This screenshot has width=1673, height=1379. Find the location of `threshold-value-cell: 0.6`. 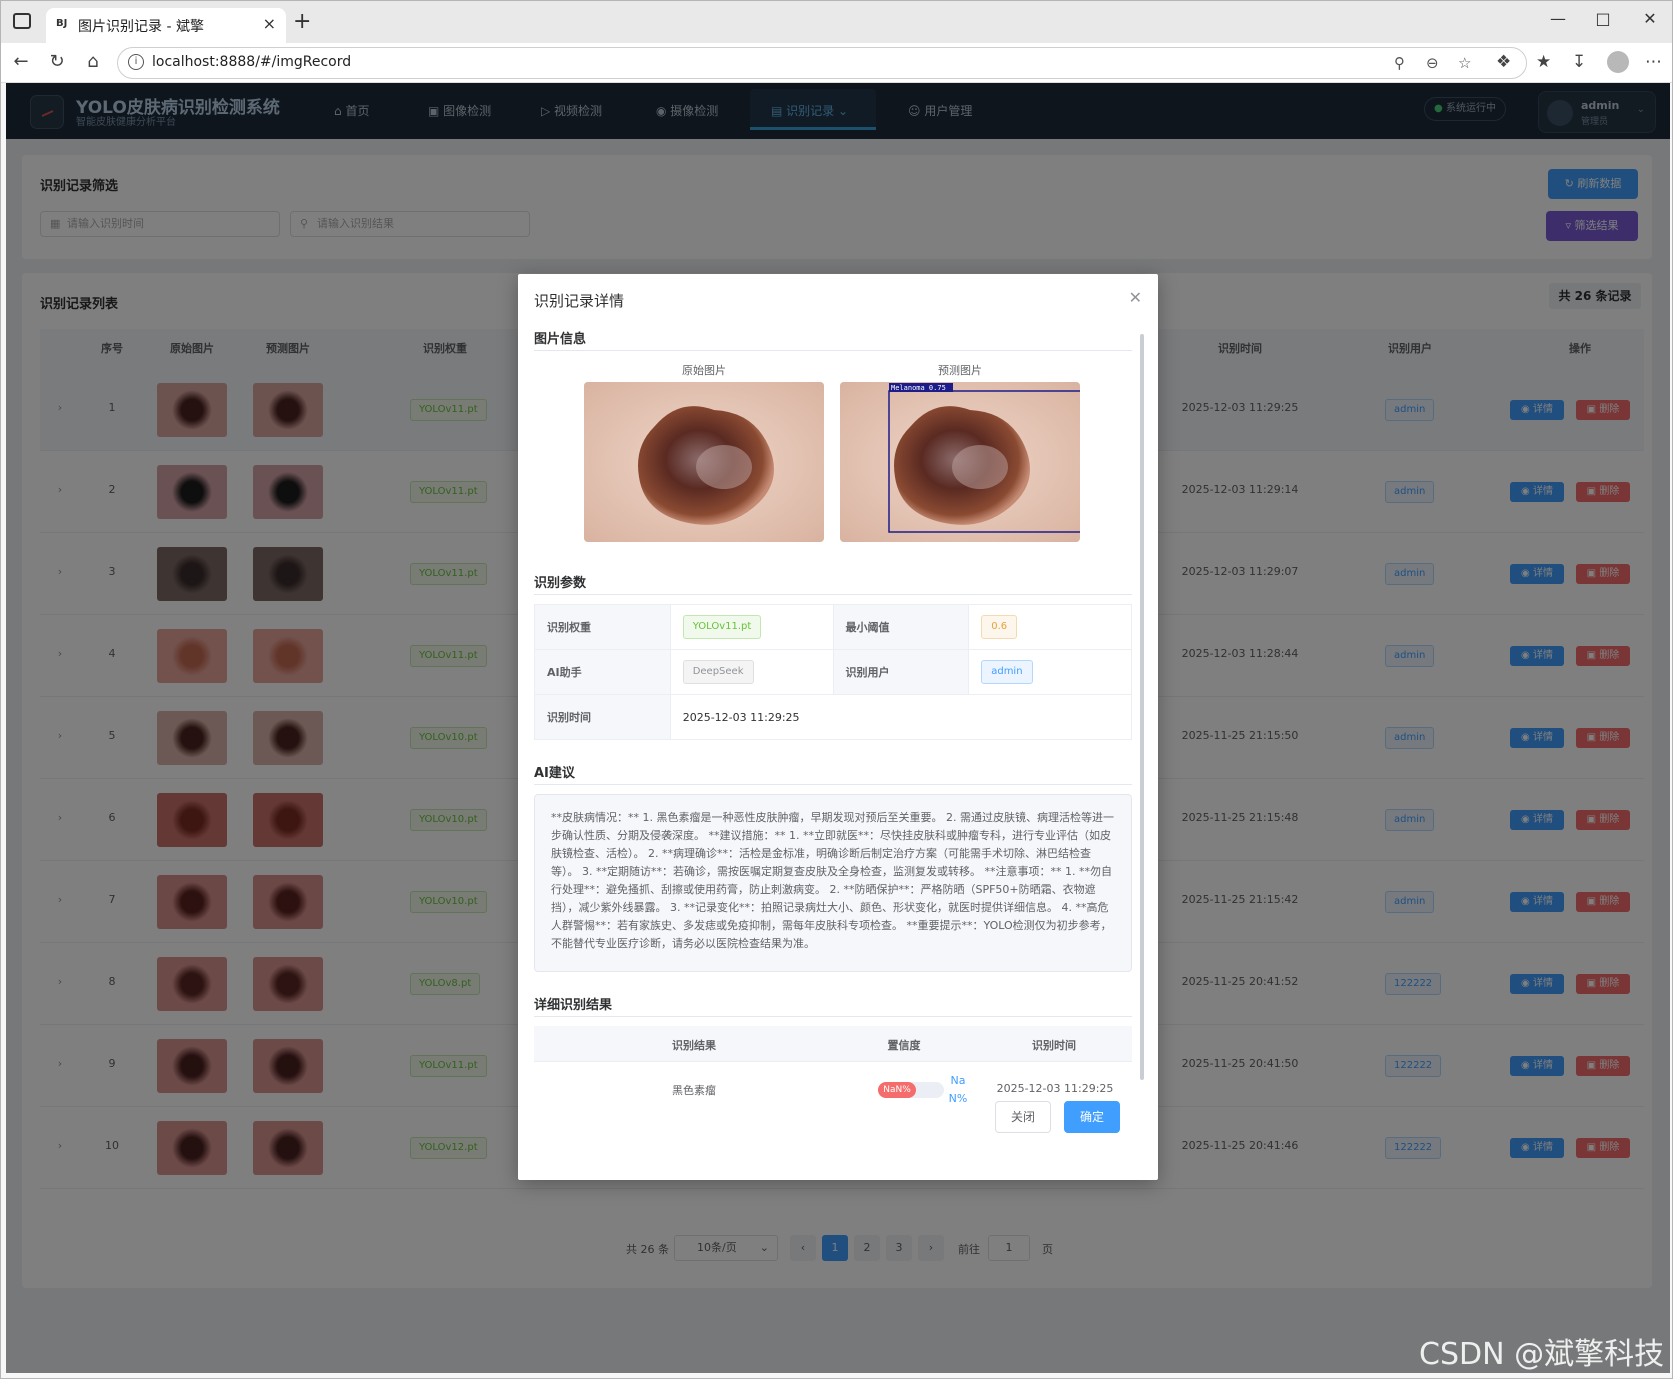

threshold-value-cell: 0.6 is located at coordinates (1050, 627).